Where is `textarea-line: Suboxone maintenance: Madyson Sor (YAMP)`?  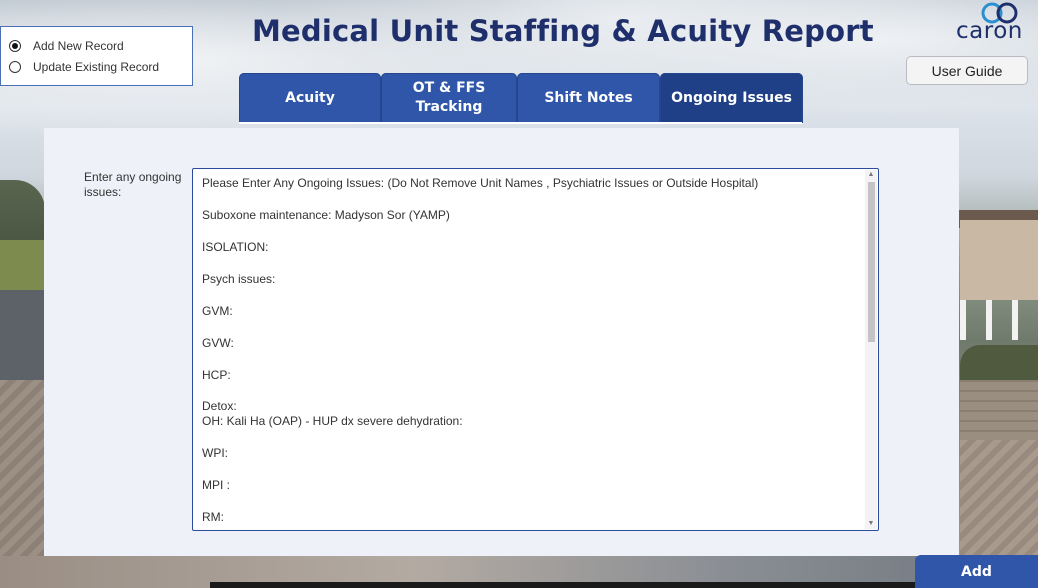
textarea-line: Suboxone maintenance: Madyson Sor (YAMP) is located at coordinates (326, 215).